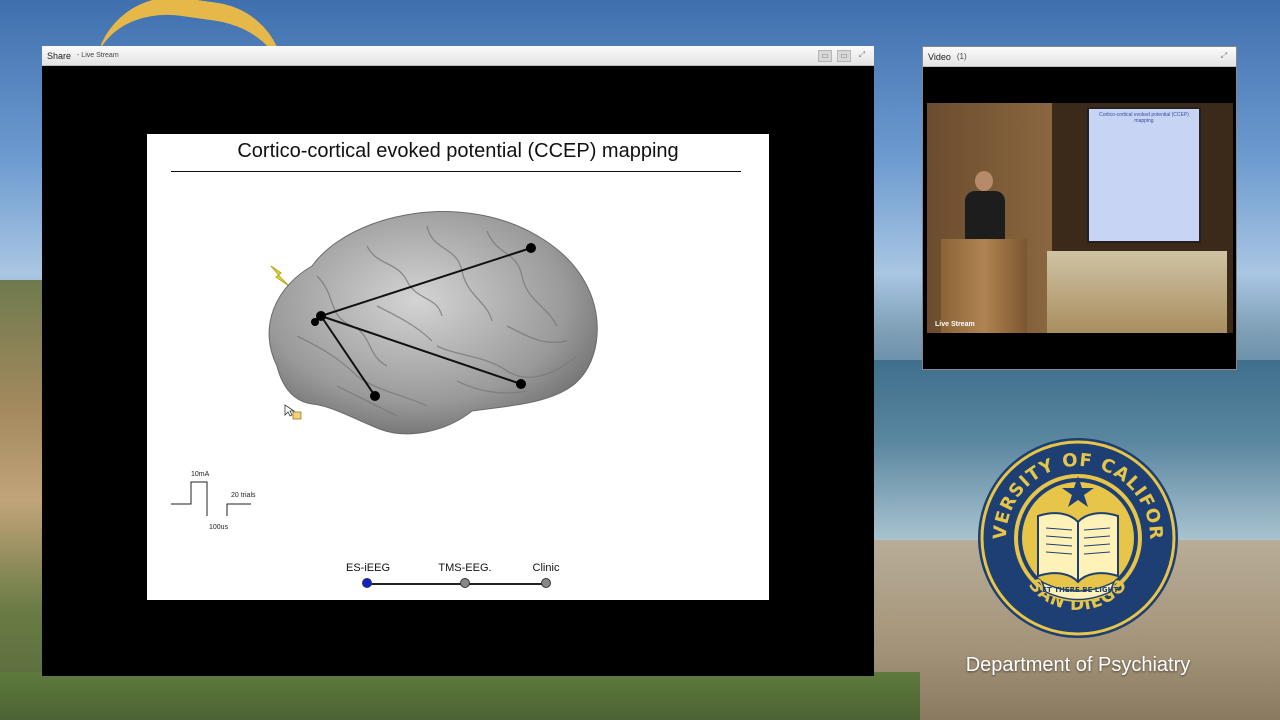 The image size is (1280, 720). I want to click on electrode-right, so click(521, 384).